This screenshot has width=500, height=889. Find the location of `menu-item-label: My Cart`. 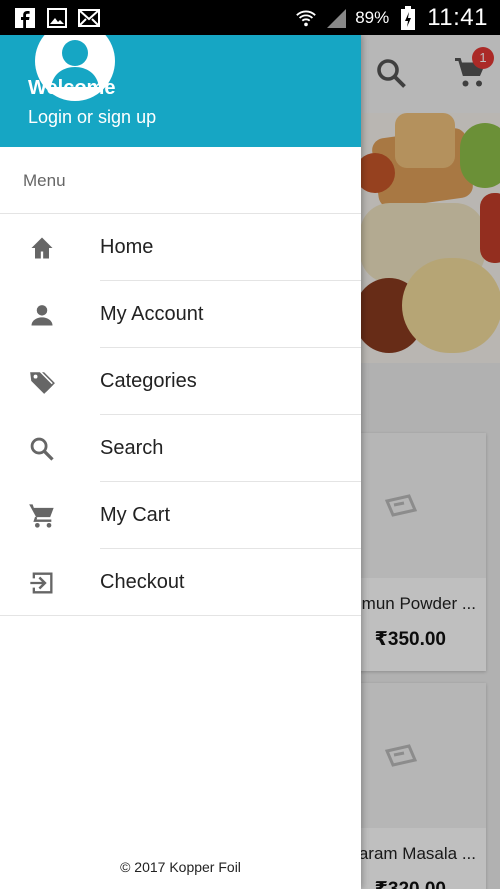

menu-item-label: My Cart is located at coordinates (135, 515).